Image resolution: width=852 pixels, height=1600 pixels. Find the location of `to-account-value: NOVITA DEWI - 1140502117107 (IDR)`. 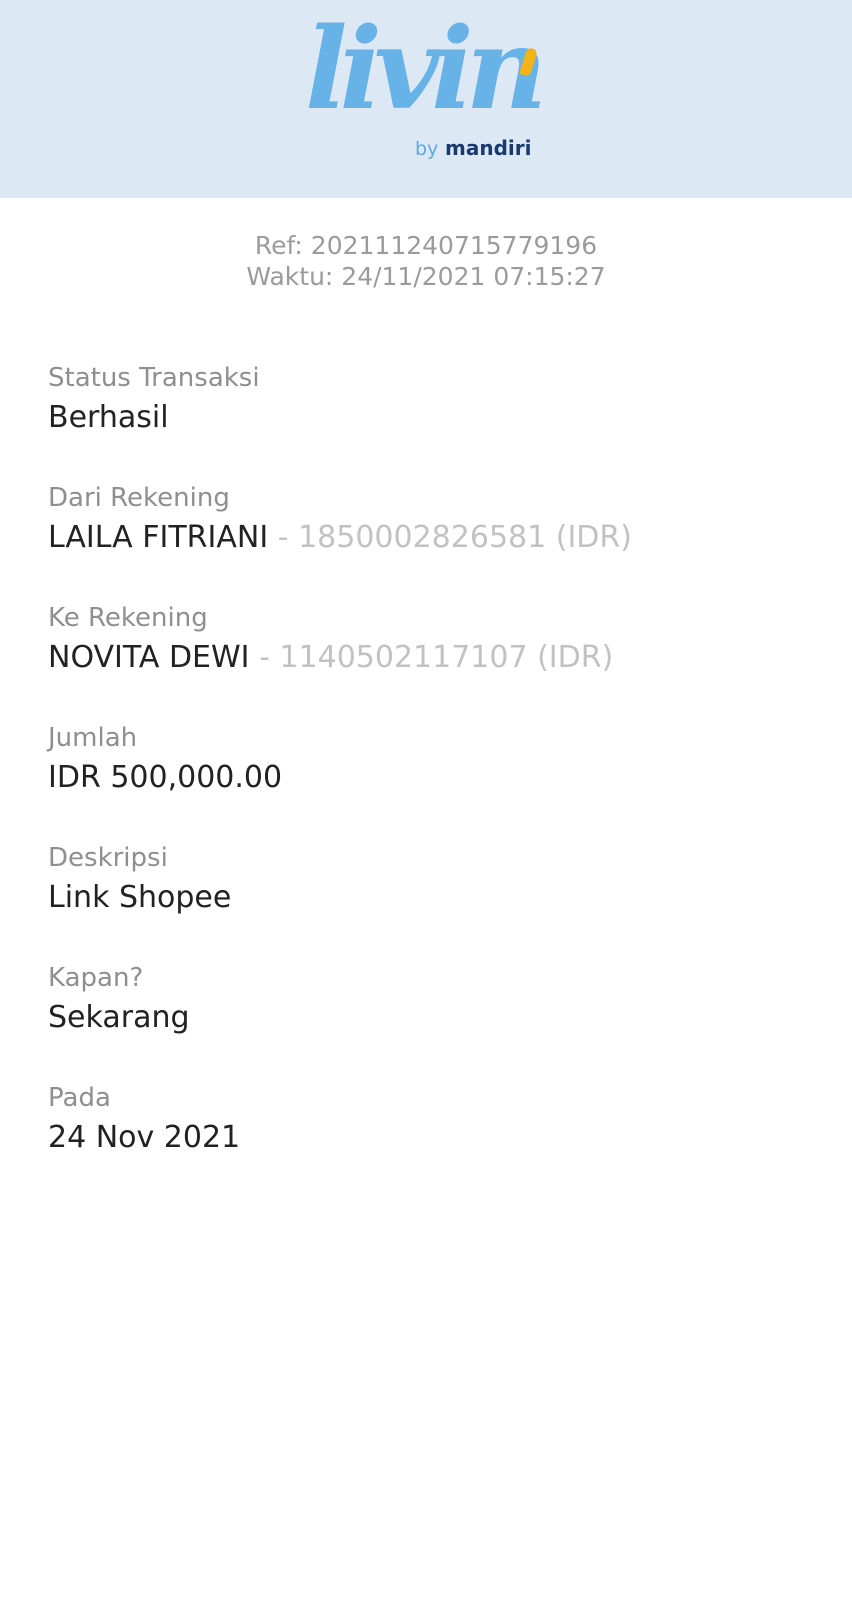

to-account-value: NOVITA DEWI - 1140502117107 (IDR) is located at coordinates (438, 658).